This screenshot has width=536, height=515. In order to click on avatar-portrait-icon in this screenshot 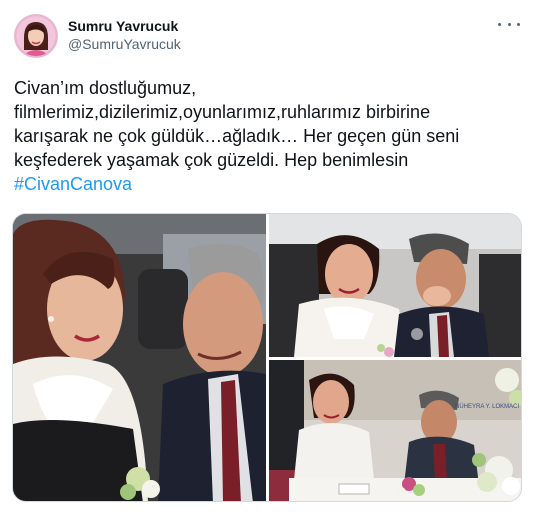, I will do `click(36, 36)`.